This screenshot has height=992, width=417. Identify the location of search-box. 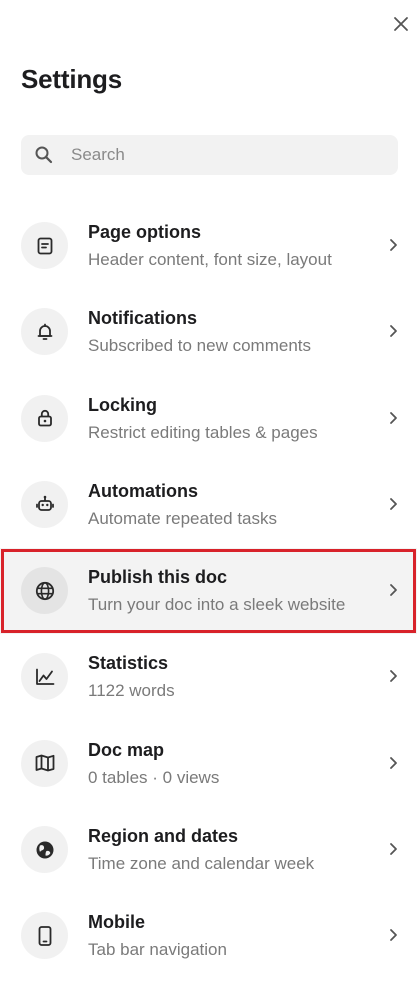
(209, 155).